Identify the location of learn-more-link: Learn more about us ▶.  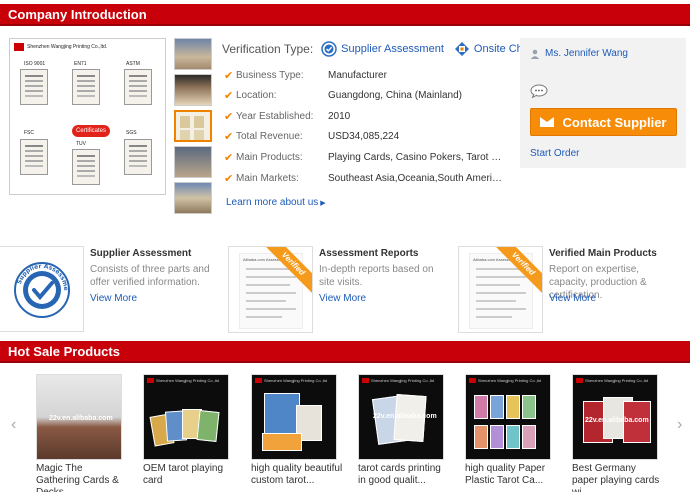
(276, 202).